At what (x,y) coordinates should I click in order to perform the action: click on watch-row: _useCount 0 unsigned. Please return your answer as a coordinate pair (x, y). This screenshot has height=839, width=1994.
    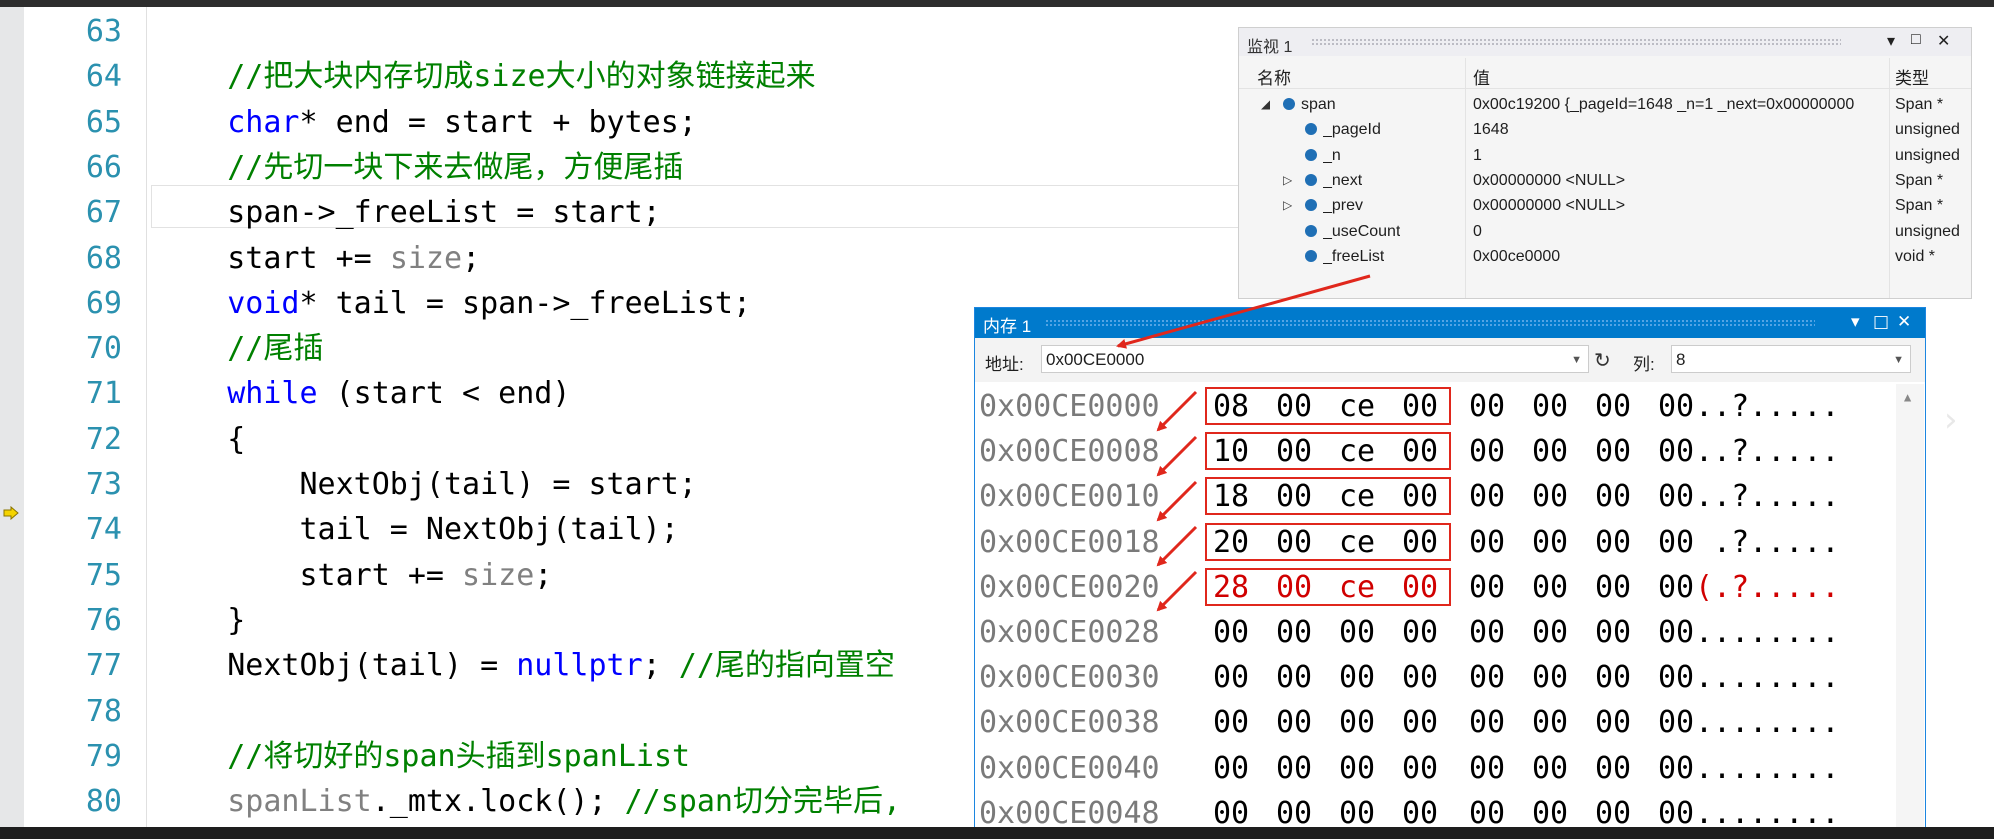
    Looking at the image, I should click on (1605, 231).